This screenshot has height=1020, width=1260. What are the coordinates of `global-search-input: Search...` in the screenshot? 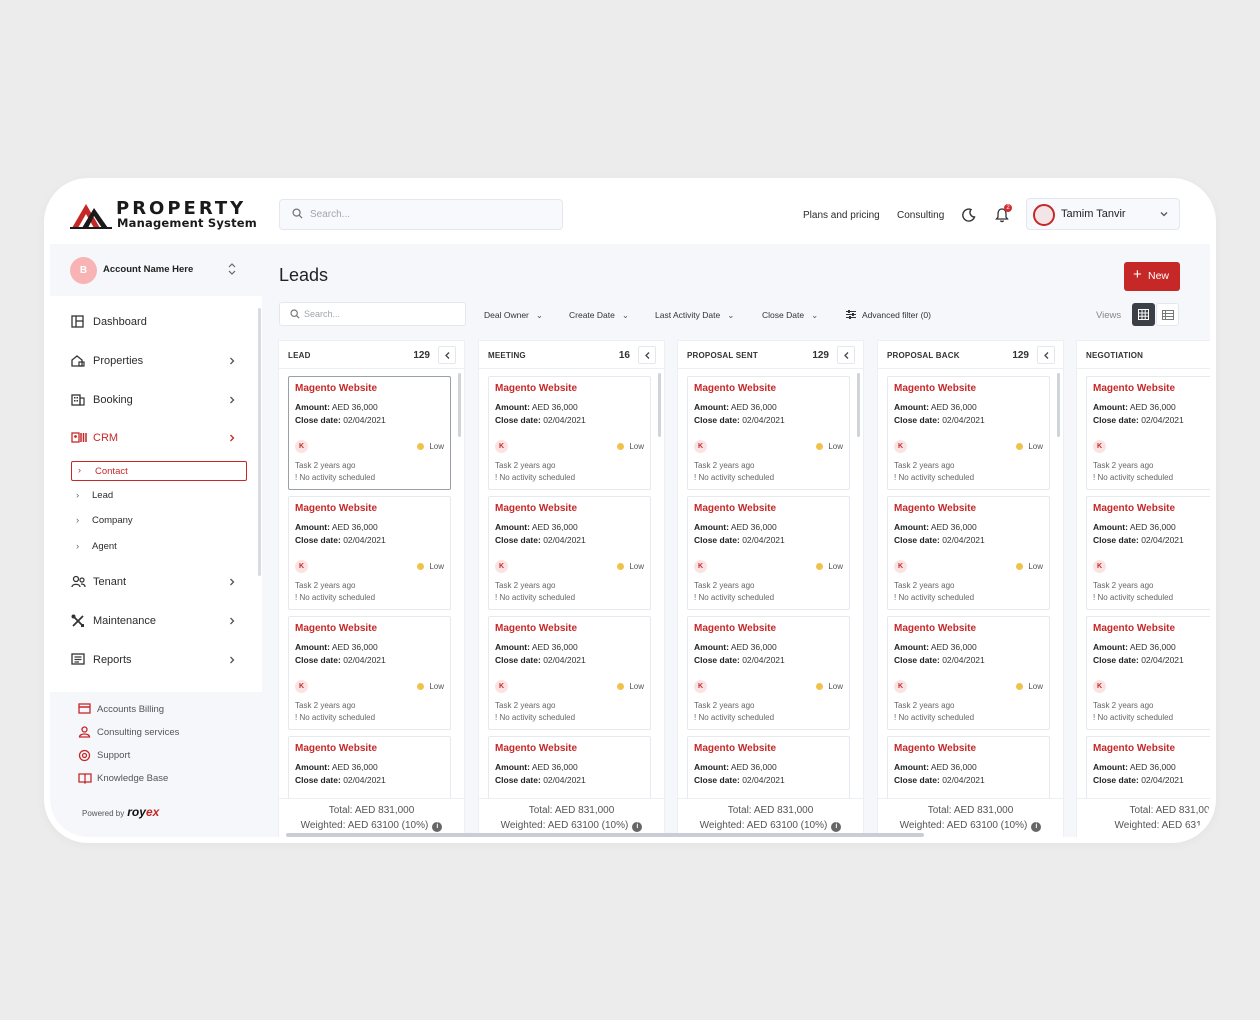 It's located at (421, 214).